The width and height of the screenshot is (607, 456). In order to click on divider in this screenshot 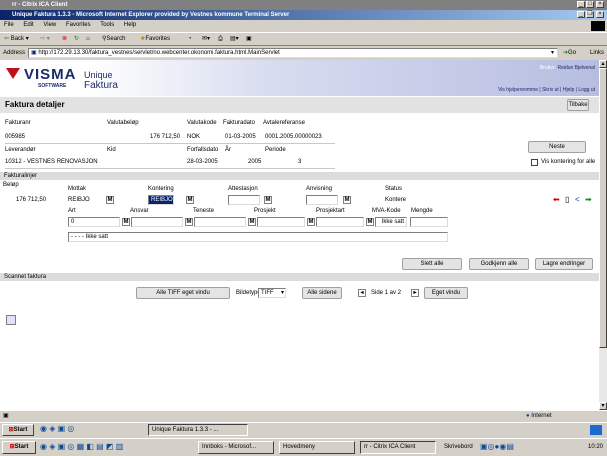, I will do `click(170, 168)`.